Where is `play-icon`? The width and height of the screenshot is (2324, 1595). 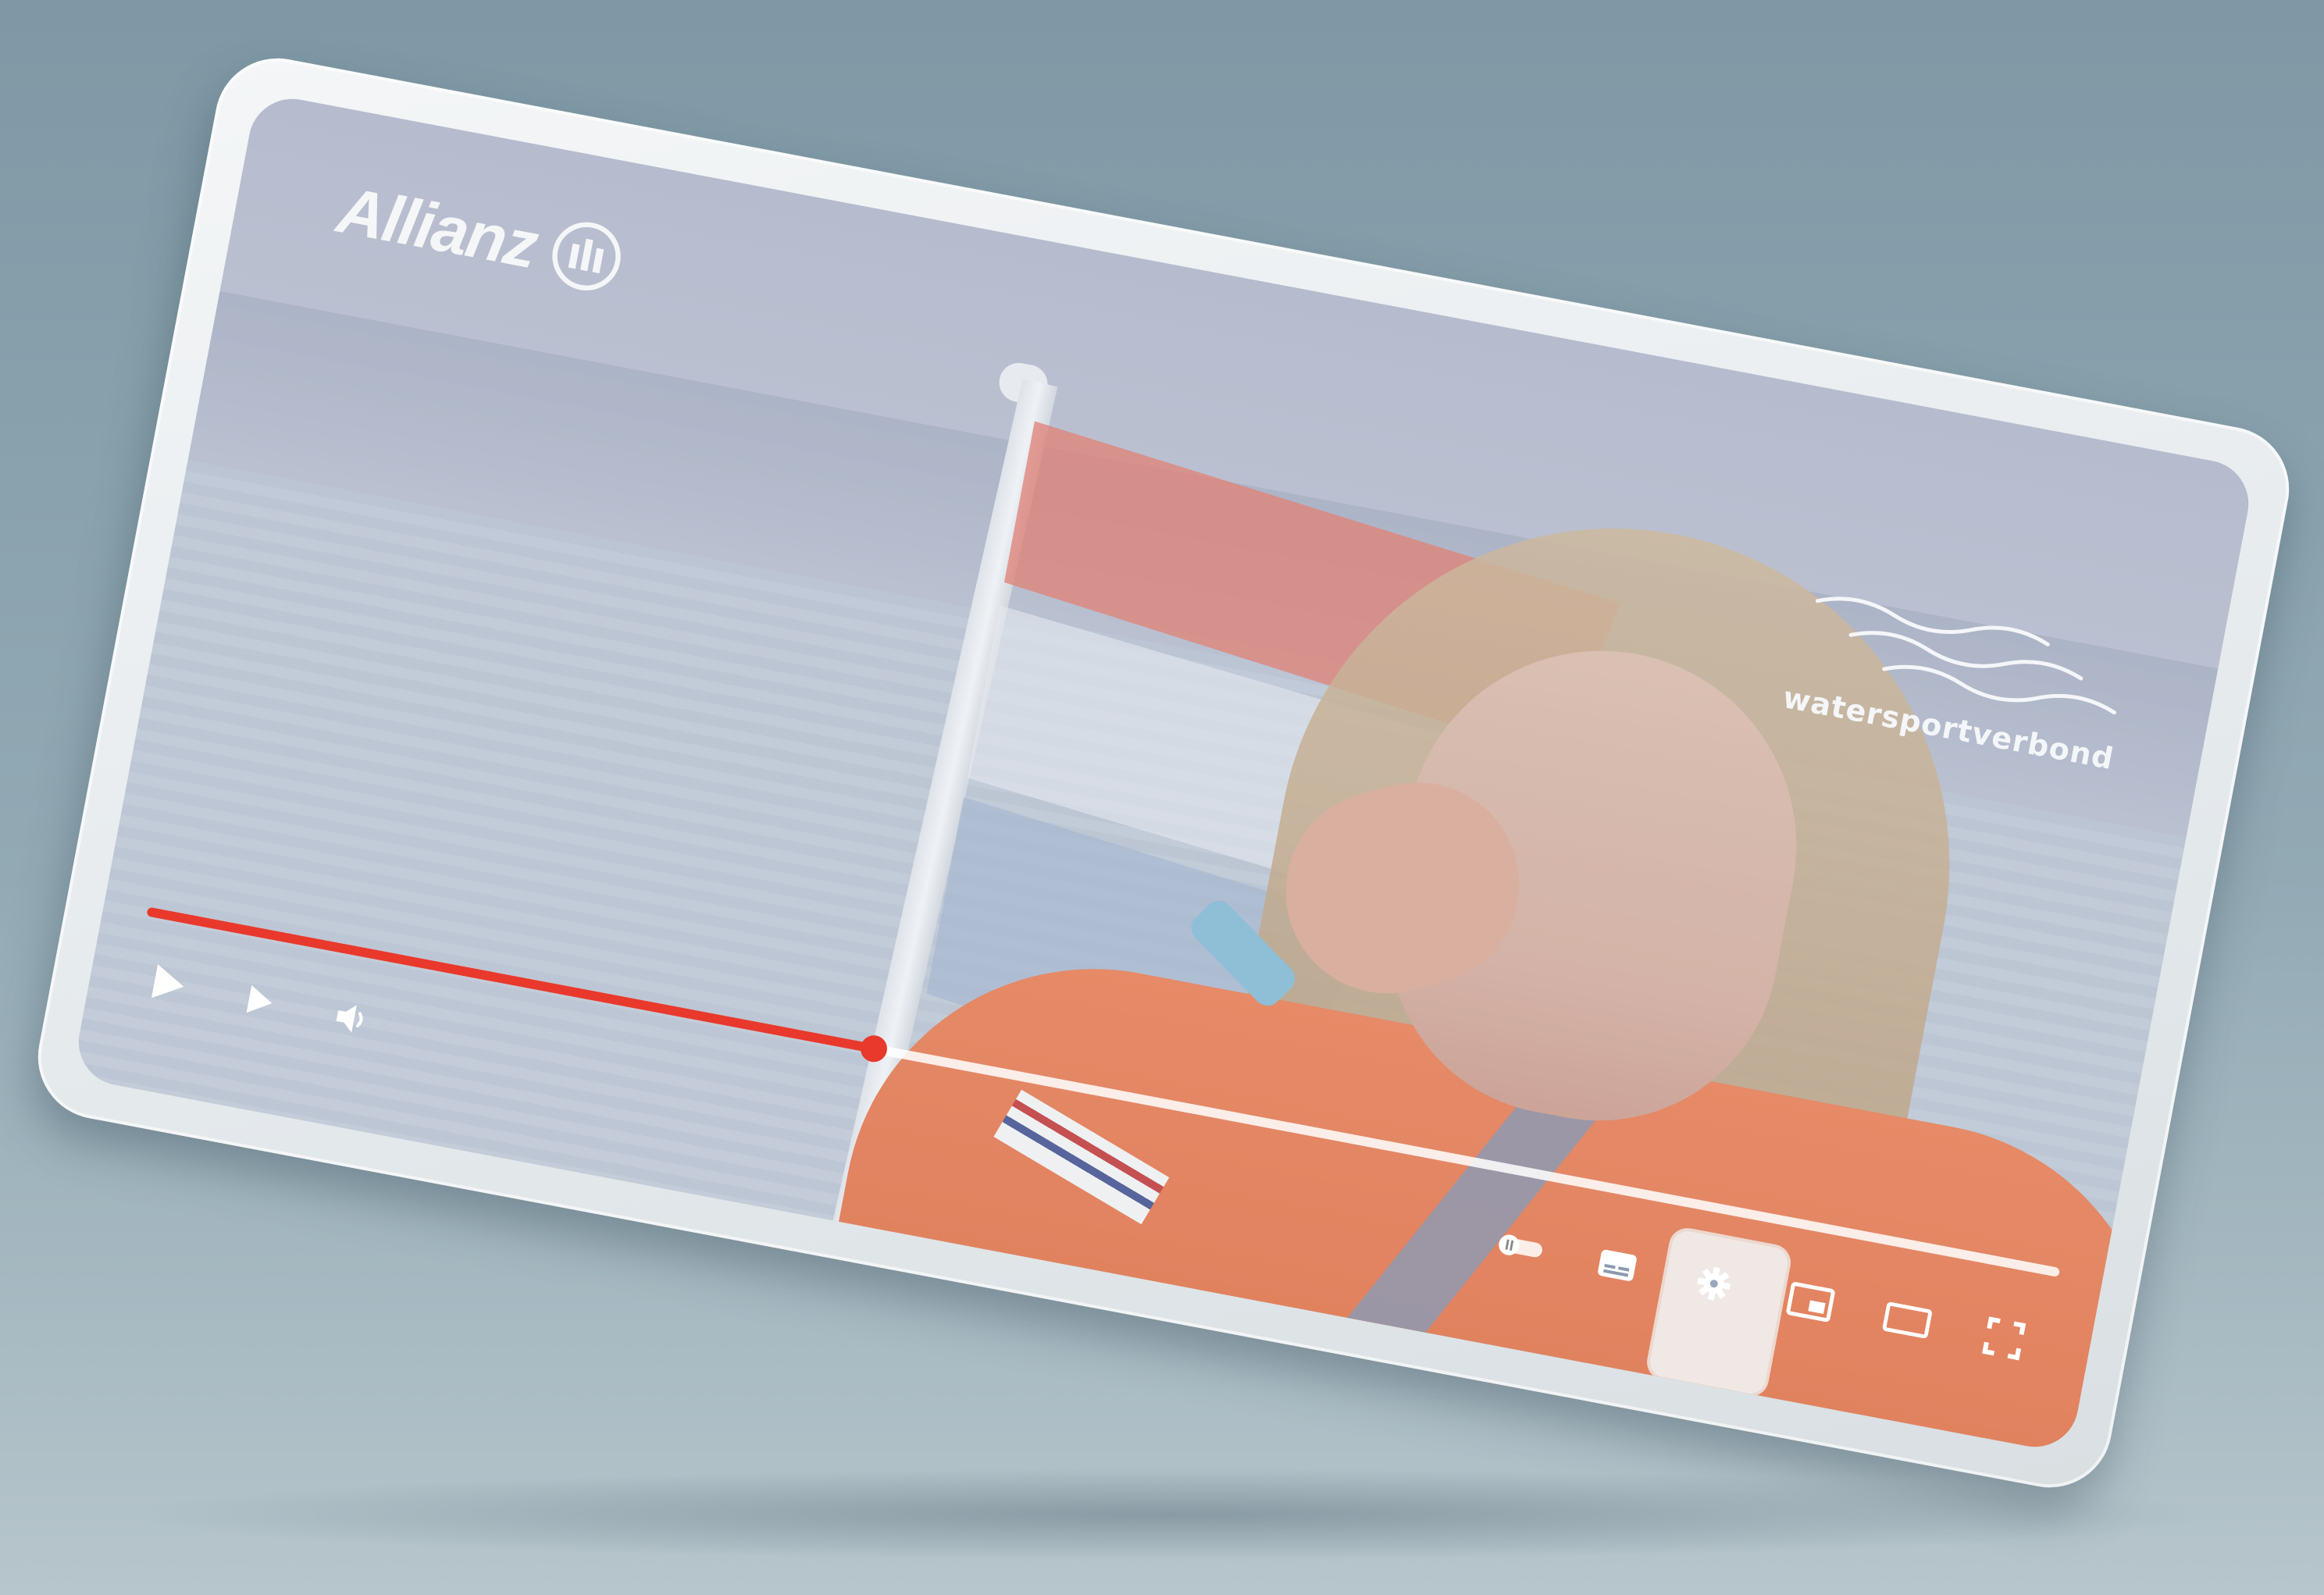 play-icon is located at coordinates (167, 982).